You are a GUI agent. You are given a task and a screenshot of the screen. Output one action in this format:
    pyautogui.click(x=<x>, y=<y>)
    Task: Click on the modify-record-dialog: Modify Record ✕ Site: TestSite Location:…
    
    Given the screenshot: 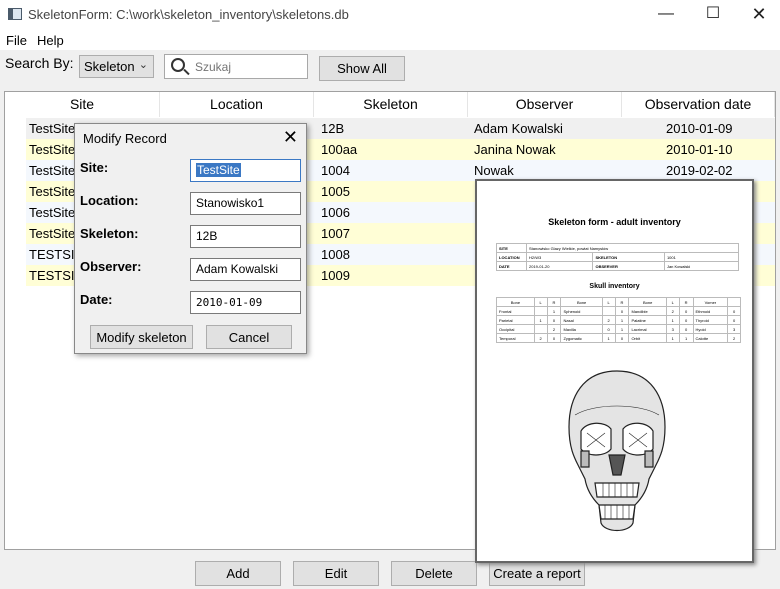 What is the action you would take?
    pyautogui.click(x=190, y=238)
    